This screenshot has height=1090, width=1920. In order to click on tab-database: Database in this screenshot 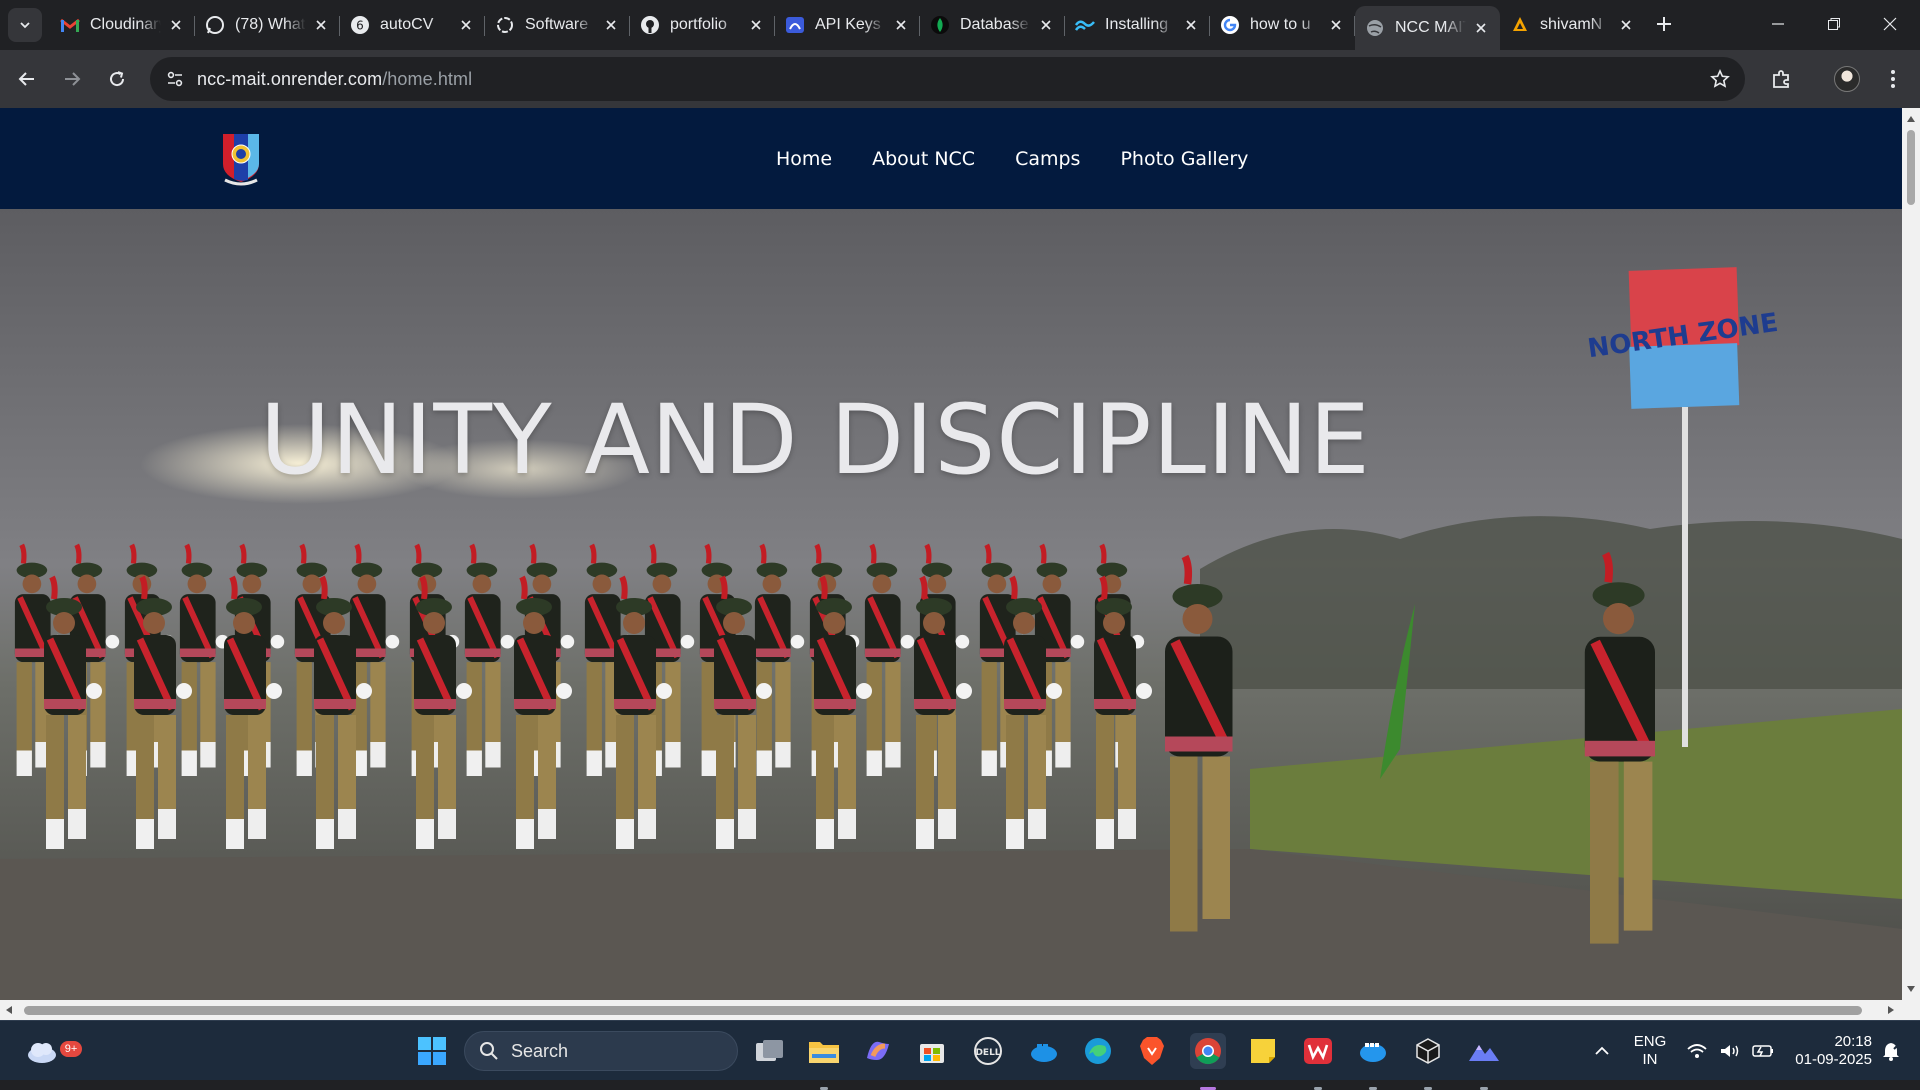, I will do `click(992, 25)`.